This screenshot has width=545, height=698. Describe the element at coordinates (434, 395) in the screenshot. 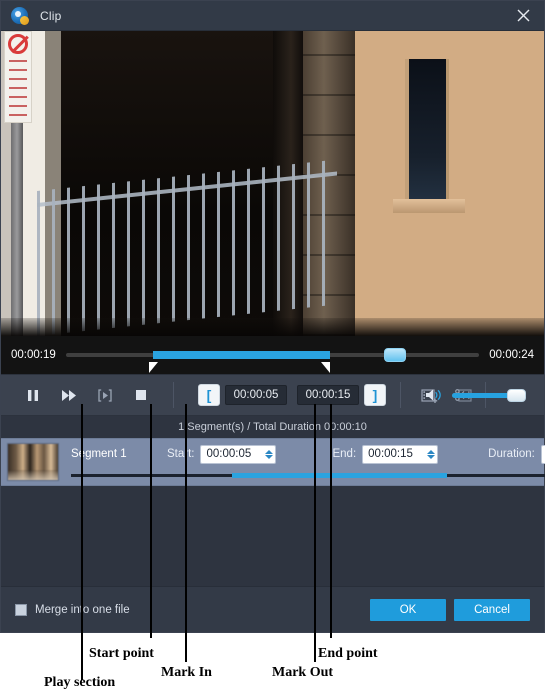

I see `volume-icon` at that location.